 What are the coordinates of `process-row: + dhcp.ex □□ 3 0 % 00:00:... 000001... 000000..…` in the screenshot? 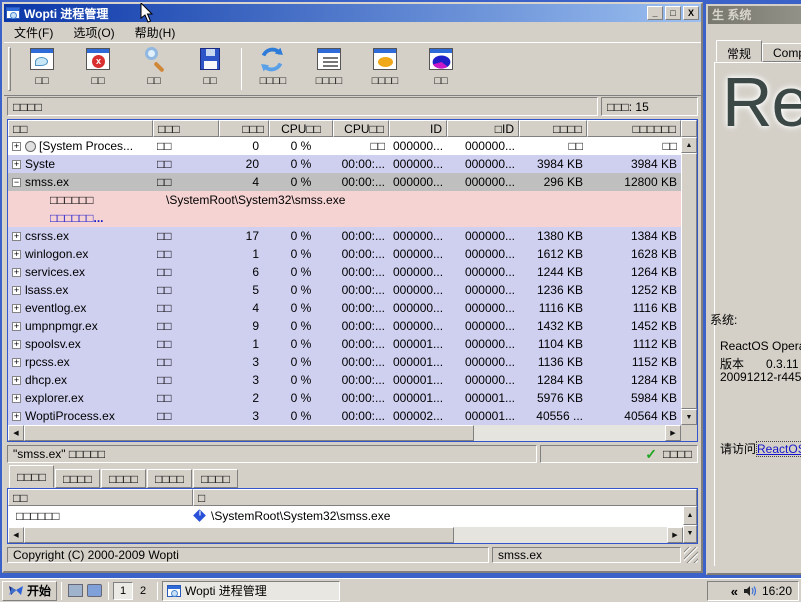 It's located at (344, 380).